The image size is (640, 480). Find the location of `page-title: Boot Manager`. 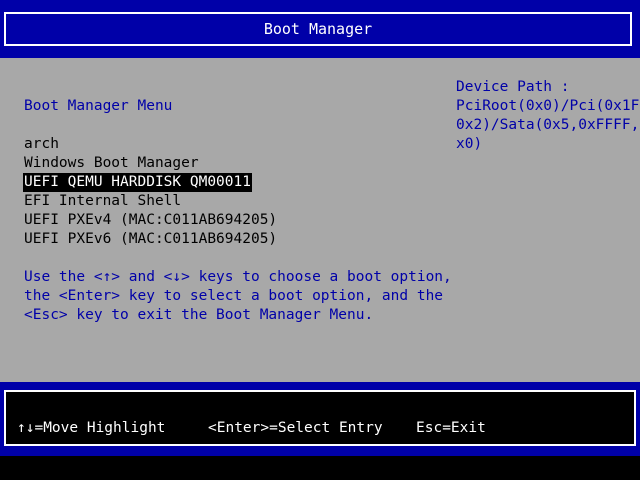

page-title: Boot Manager is located at coordinates (318, 29).